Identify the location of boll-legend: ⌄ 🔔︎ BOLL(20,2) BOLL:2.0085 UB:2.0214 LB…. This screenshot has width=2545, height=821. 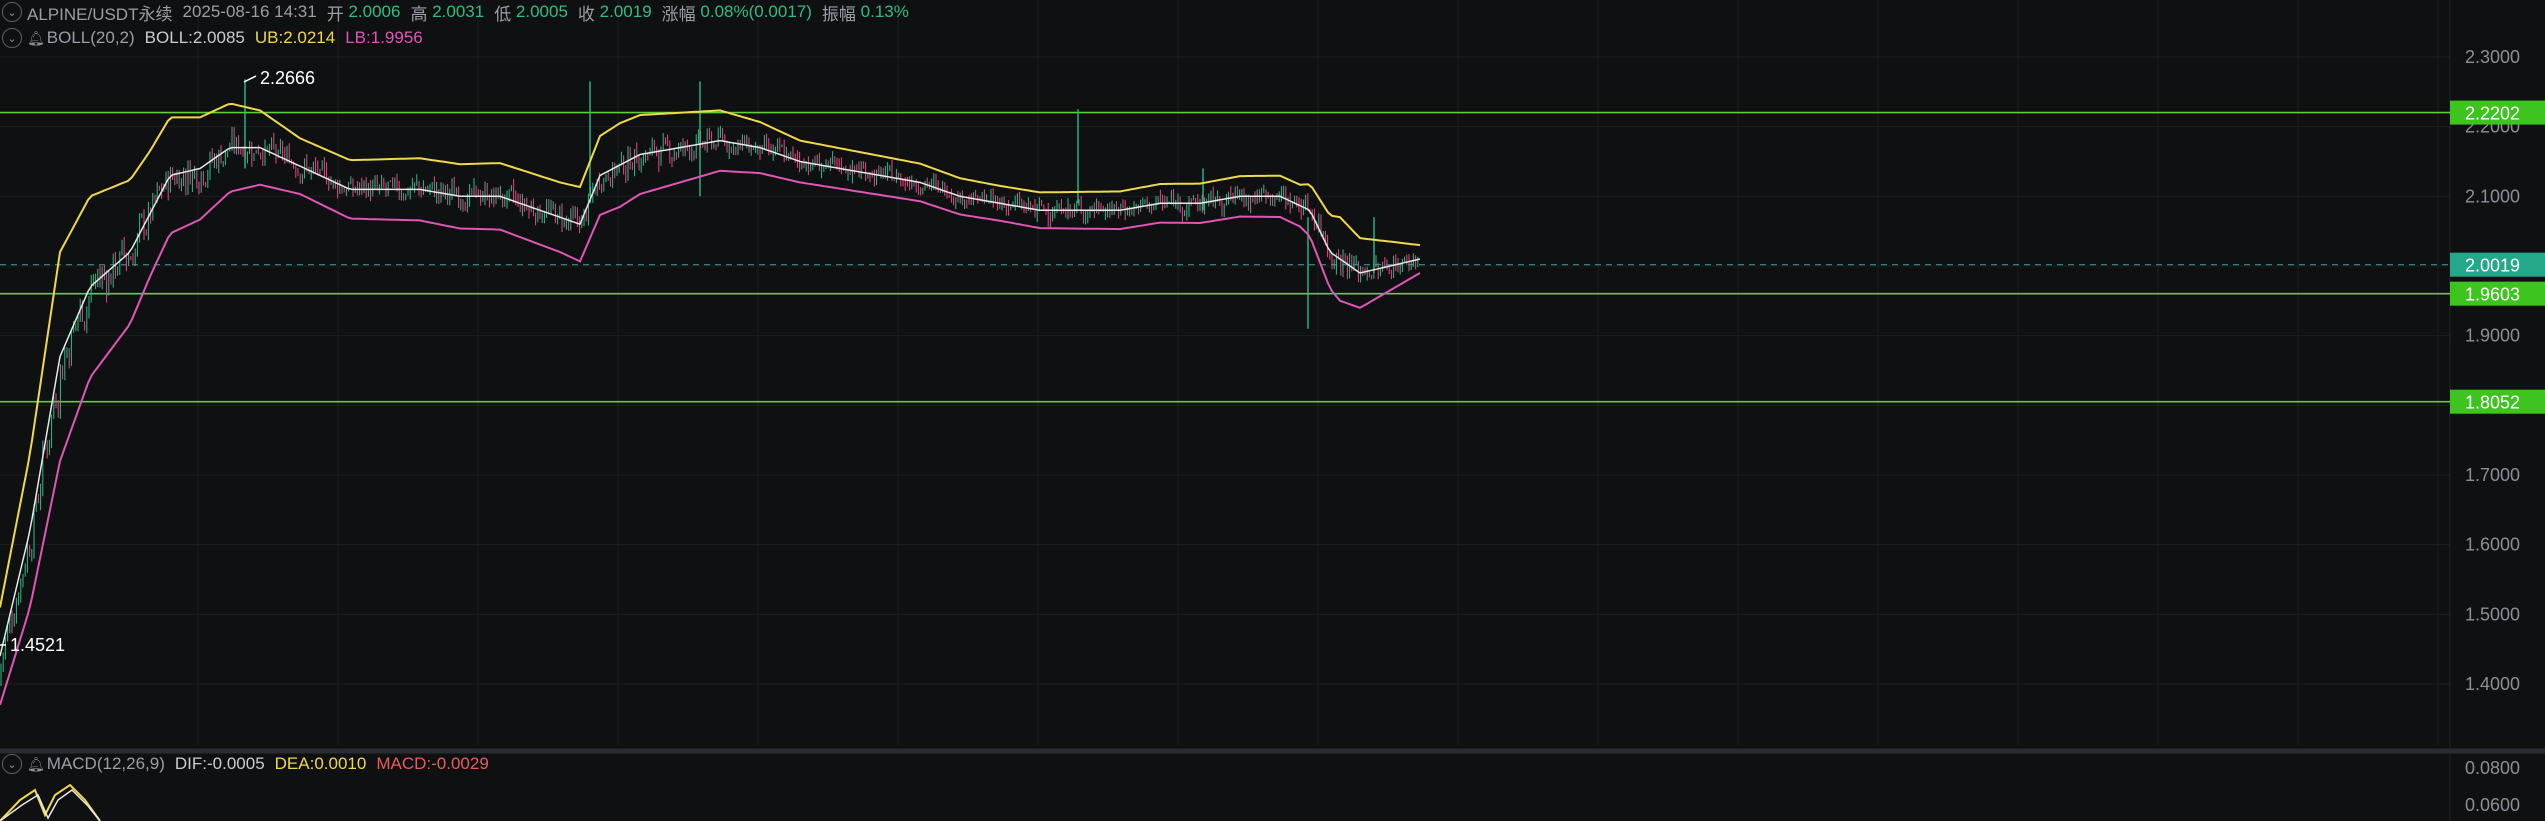
(216, 38).